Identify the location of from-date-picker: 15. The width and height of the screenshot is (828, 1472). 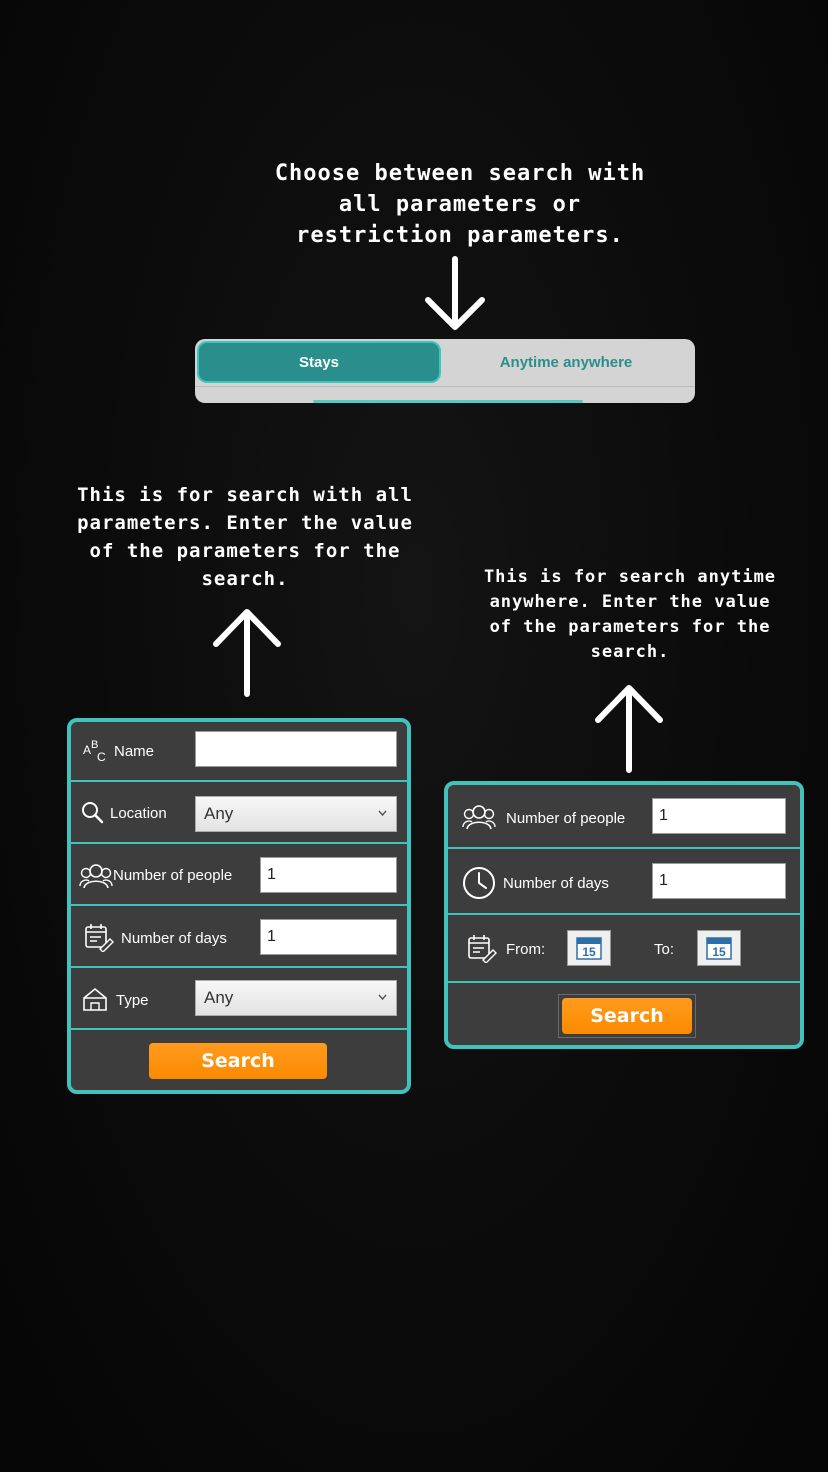
(589, 948).